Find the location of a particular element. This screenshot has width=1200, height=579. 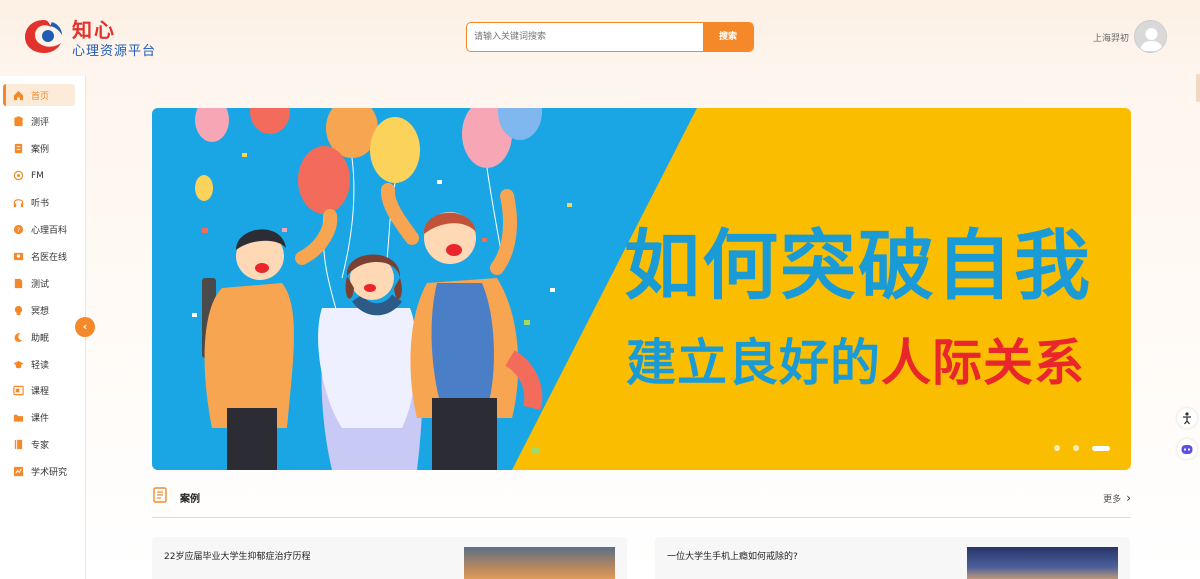

logo-title: 知心 is located at coordinates (94, 30).